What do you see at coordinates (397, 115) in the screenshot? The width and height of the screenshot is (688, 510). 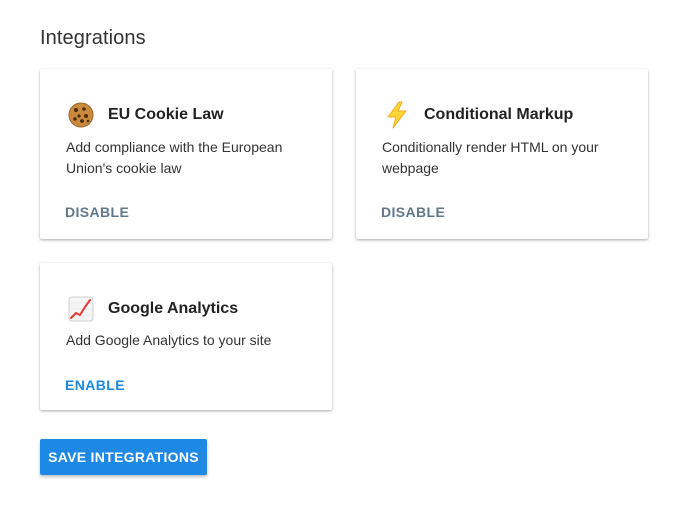 I see `lightning-icon` at bounding box center [397, 115].